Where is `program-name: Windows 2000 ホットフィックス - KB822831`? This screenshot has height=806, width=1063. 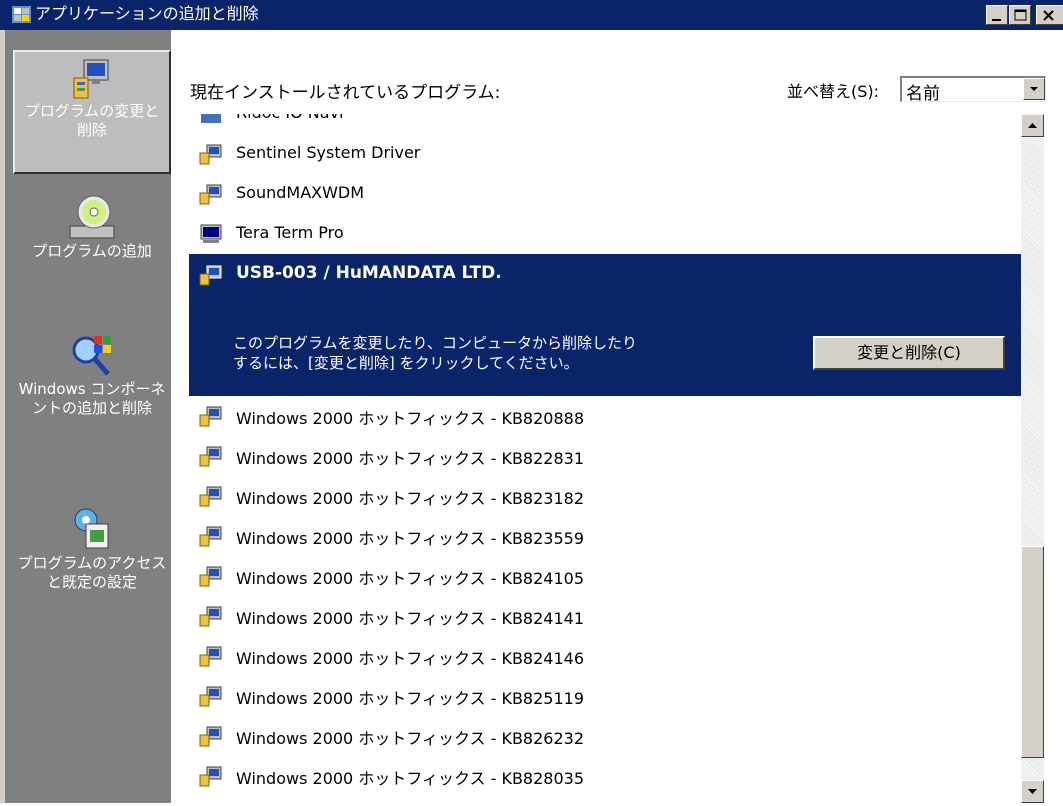 program-name: Windows 2000 ホットフィックス - KB822831 is located at coordinates (410, 458).